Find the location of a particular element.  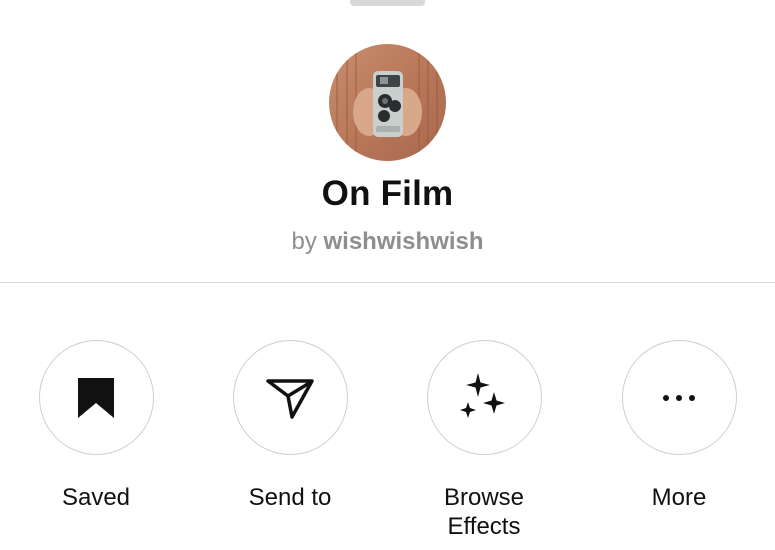

saved-circle is located at coordinates (96, 397).